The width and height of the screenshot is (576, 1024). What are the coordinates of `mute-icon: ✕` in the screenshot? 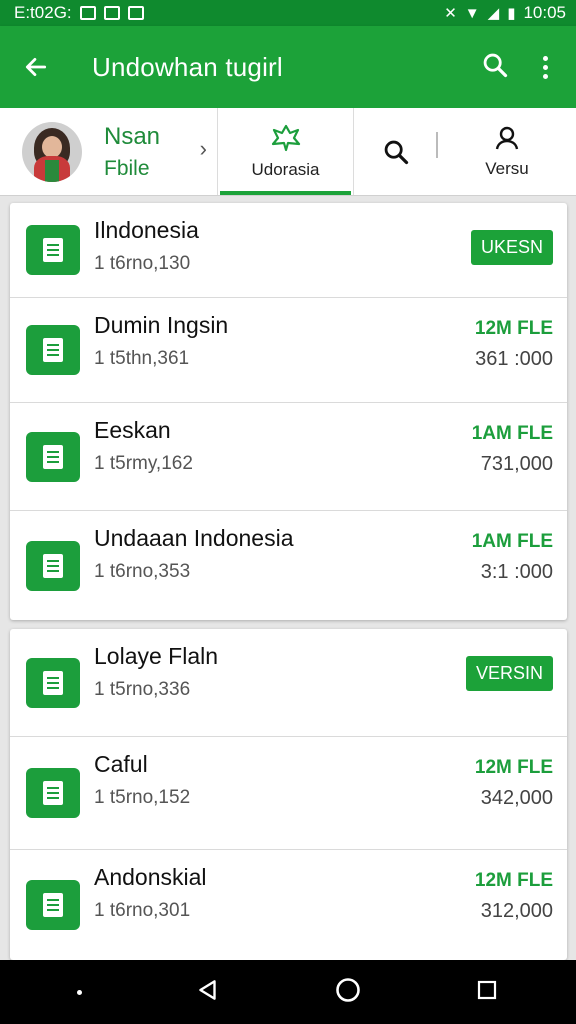 It's located at (450, 13).